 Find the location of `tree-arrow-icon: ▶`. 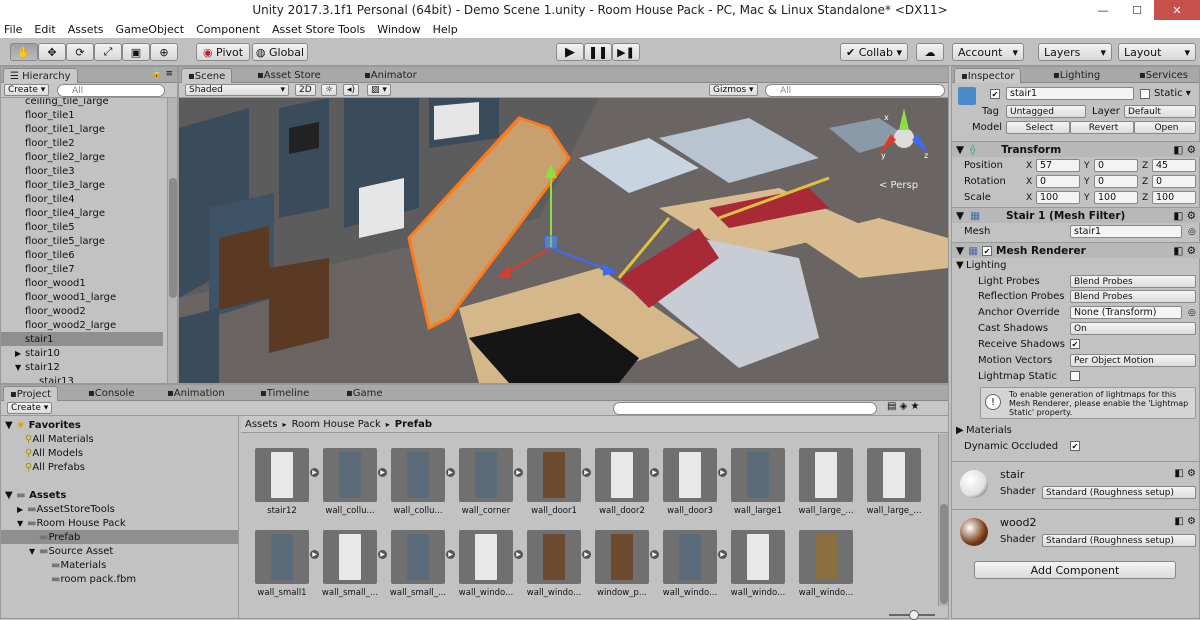

tree-arrow-icon: ▶ is located at coordinates (20, 353).